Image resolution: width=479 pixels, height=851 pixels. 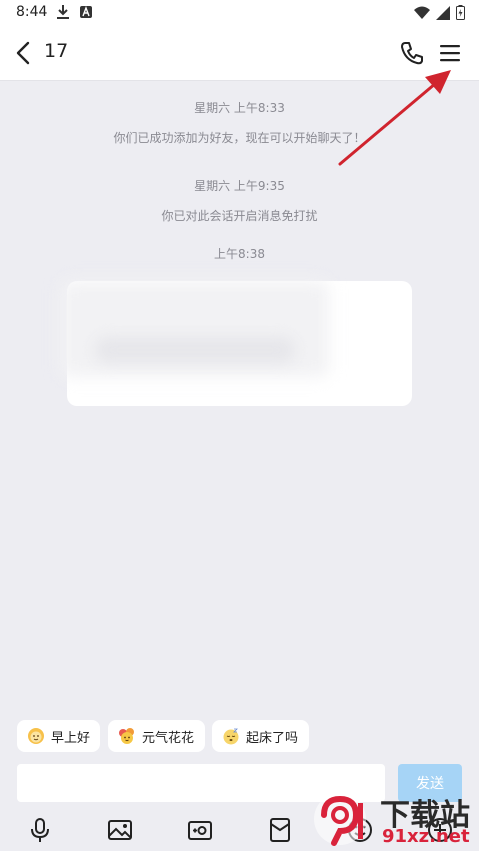 What do you see at coordinates (126, 736) in the screenshot?
I see `flower-emoji-icon` at bounding box center [126, 736].